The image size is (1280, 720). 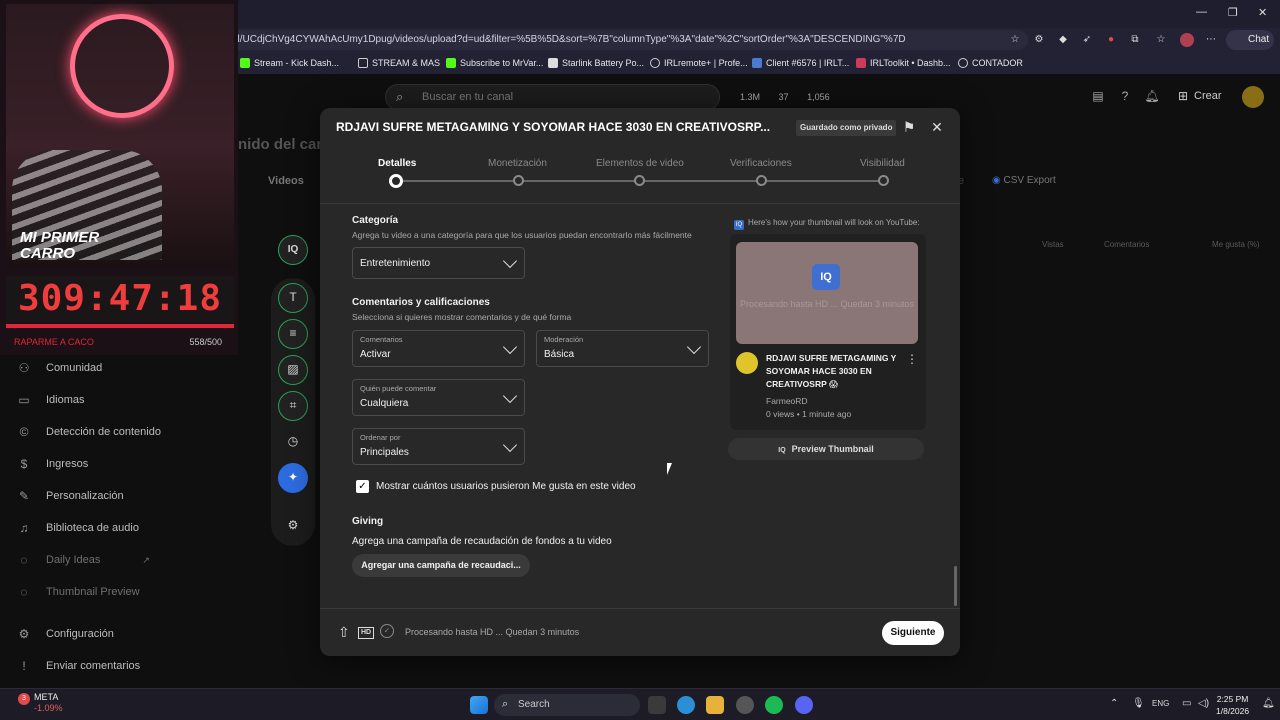 What do you see at coordinates (1135, 40) in the screenshot?
I see `extensions-puzzle-icon: ⧉` at bounding box center [1135, 40].